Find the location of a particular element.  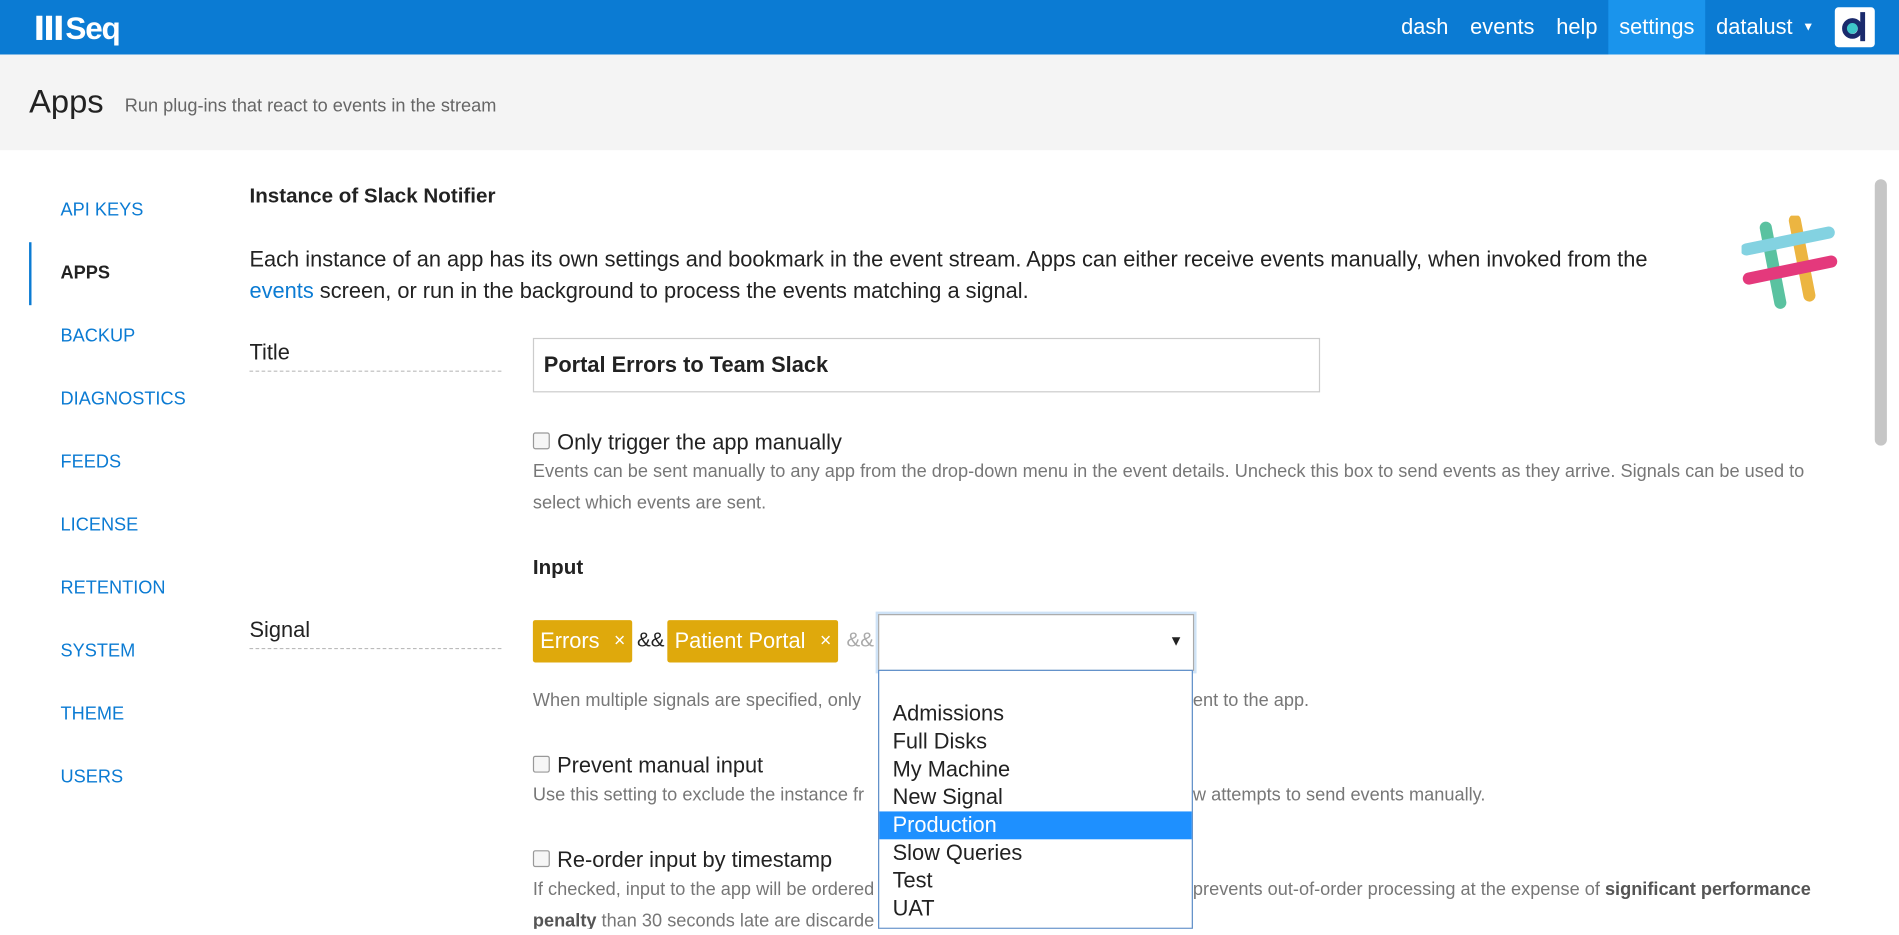

page-scrollbar is located at coordinates (1882, 312).